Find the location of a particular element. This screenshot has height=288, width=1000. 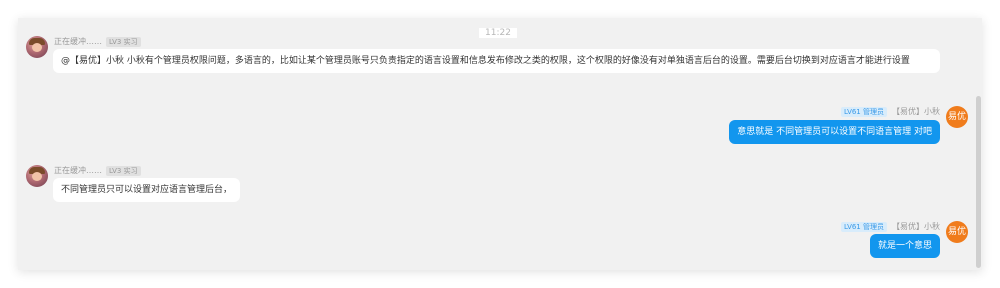

message-timestamp: 11:22 is located at coordinates (498, 33).